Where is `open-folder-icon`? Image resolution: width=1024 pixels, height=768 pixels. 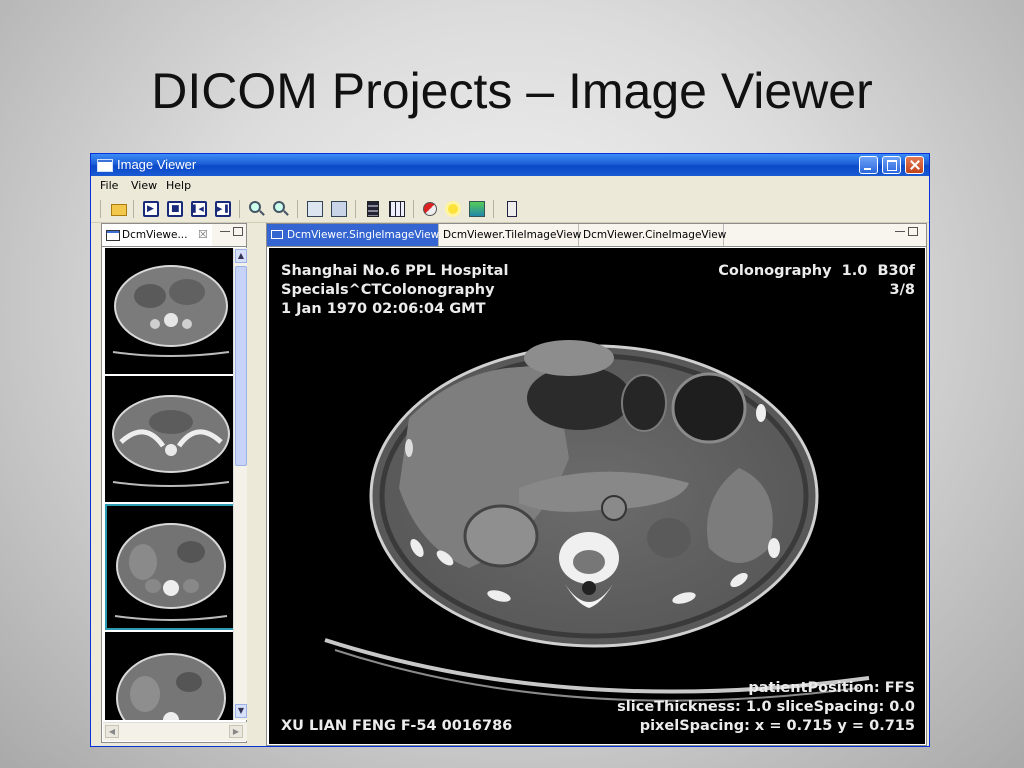
open-folder-icon is located at coordinates (119, 210).